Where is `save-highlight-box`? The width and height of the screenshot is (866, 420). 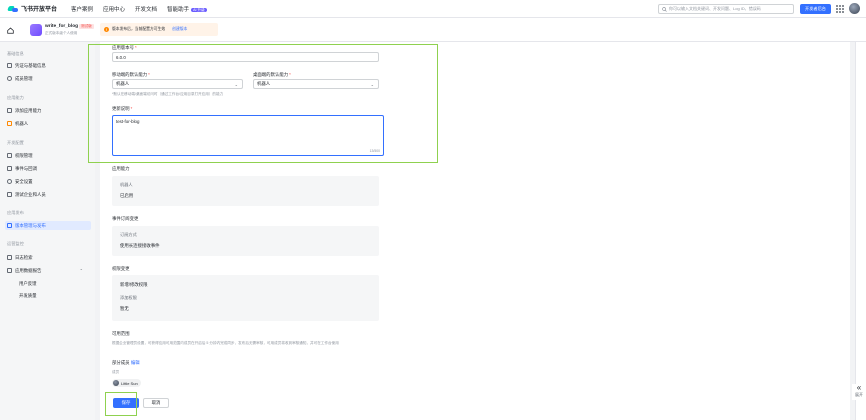
save-highlight-box is located at coordinates (121, 404).